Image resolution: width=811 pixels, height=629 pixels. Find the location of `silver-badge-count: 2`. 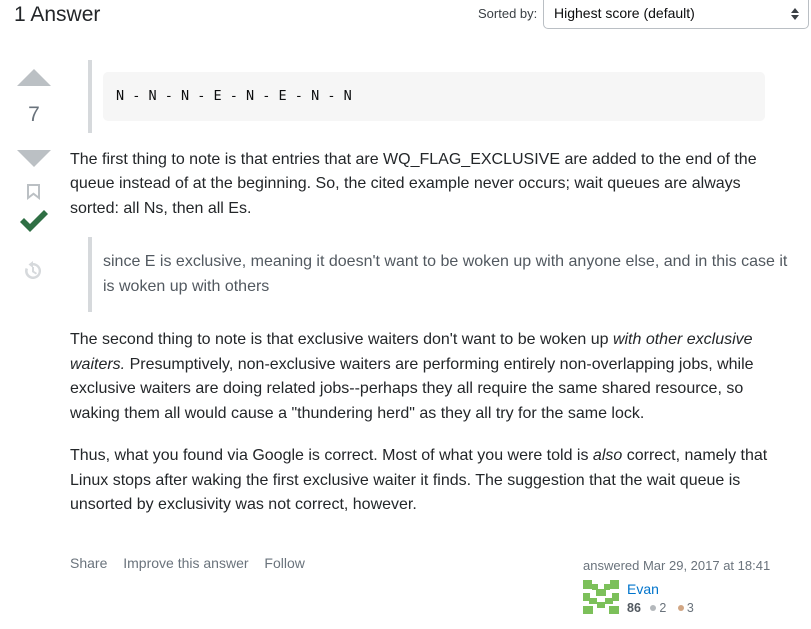

silver-badge-count: 2 is located at coordinates (663, 608).